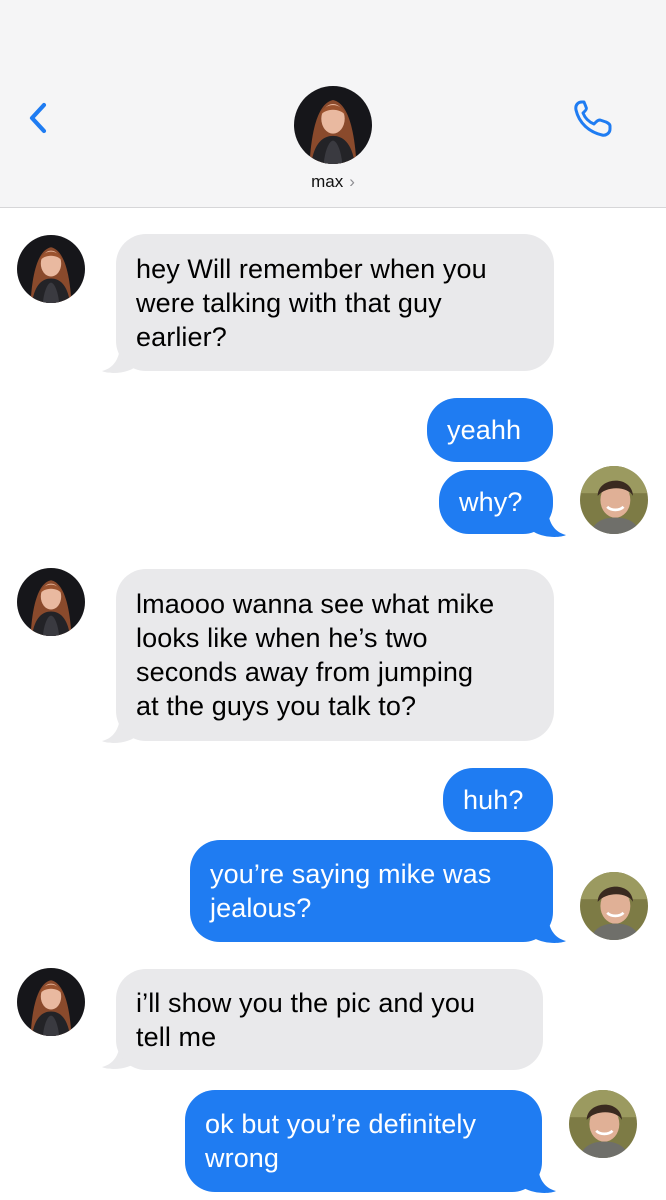 The width and height of the screenshot is (666, 1200). What do you see at coordinates (311, 269) in the screenshot?
I see `message-text: hey Will remember when you` at bounding box center [311, 269].